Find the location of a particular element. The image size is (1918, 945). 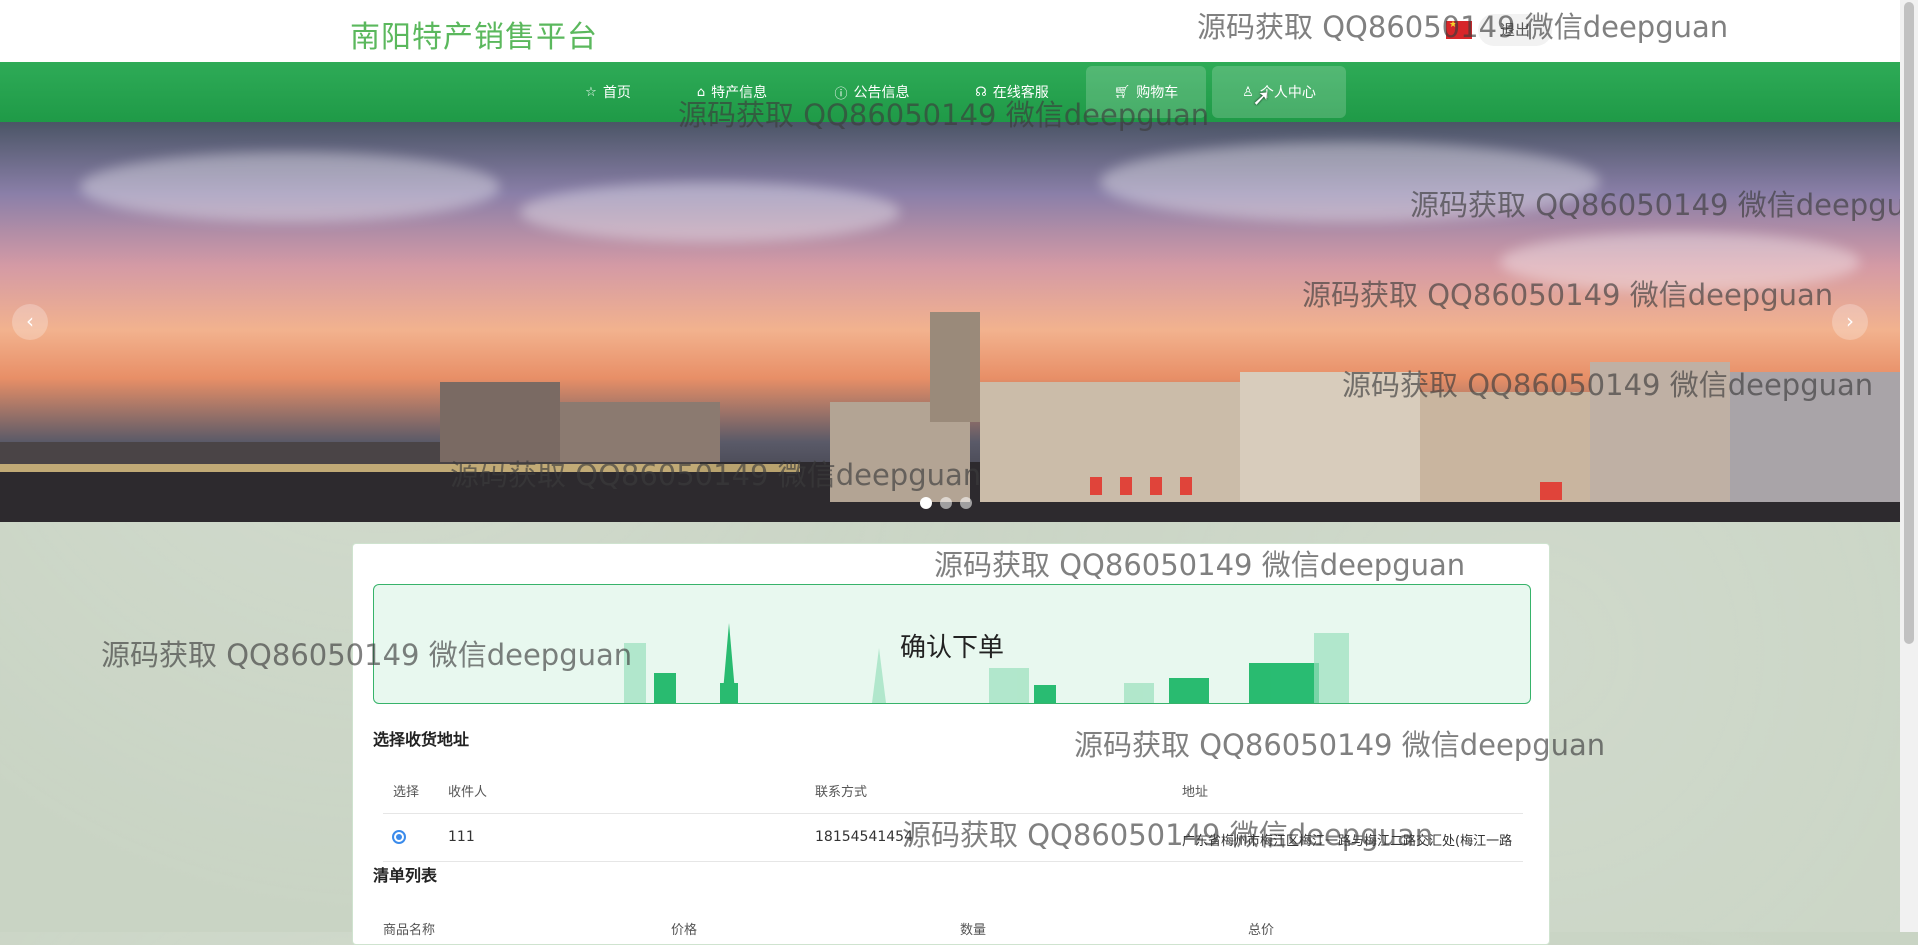

nav-online-service: ☊ 在线客服 is located at coordinates (1012, 92).